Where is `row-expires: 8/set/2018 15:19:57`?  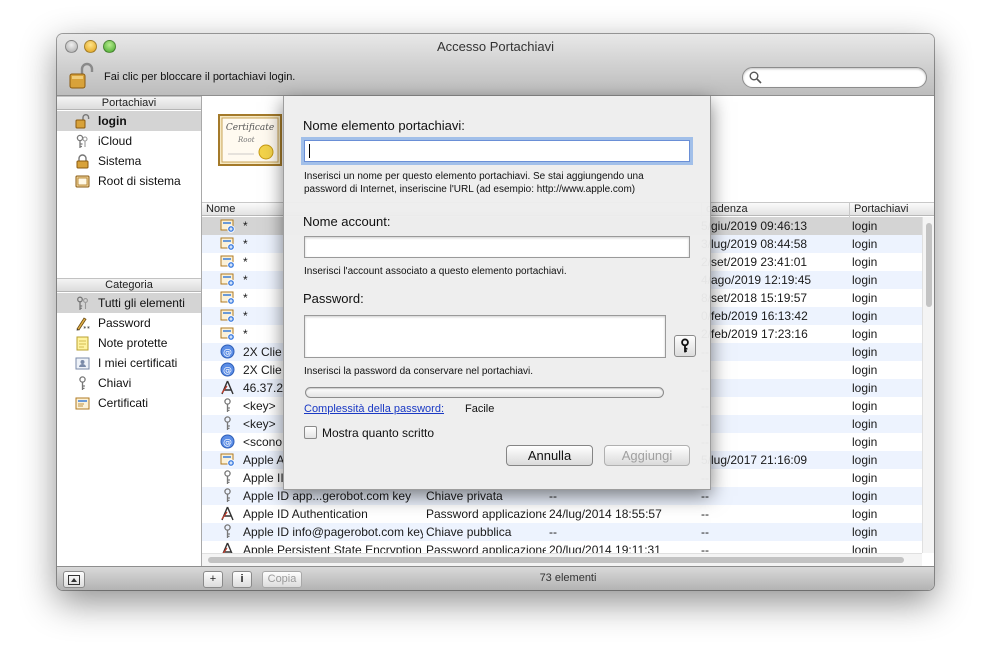 row-expires: 8/set/2018 15:19:57 is located at coordinates (754, 298).